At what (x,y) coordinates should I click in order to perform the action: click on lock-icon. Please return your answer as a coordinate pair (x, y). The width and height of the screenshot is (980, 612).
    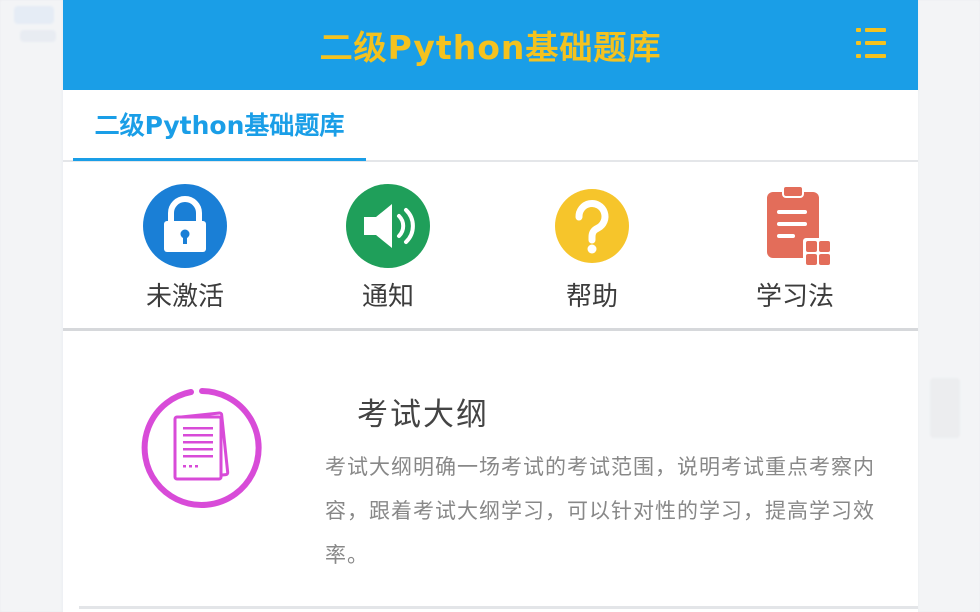
    Looking at the image, I should click on (185, 226).